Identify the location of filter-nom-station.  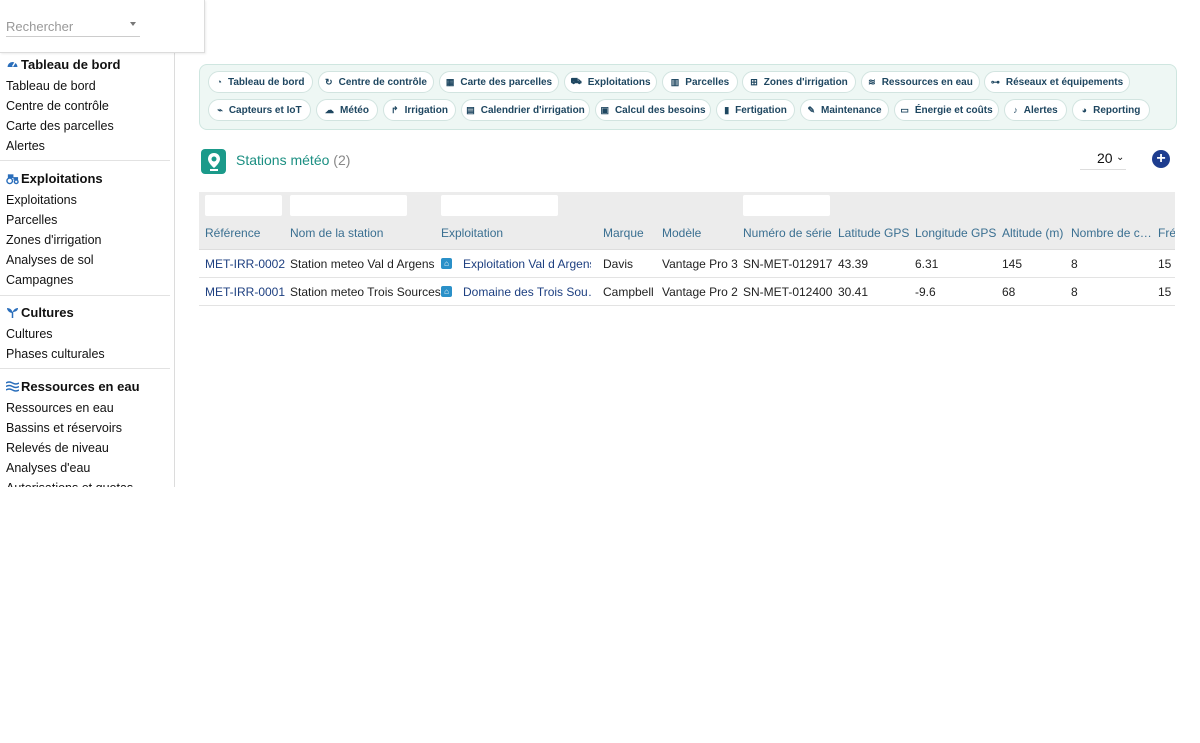
(348, 205).